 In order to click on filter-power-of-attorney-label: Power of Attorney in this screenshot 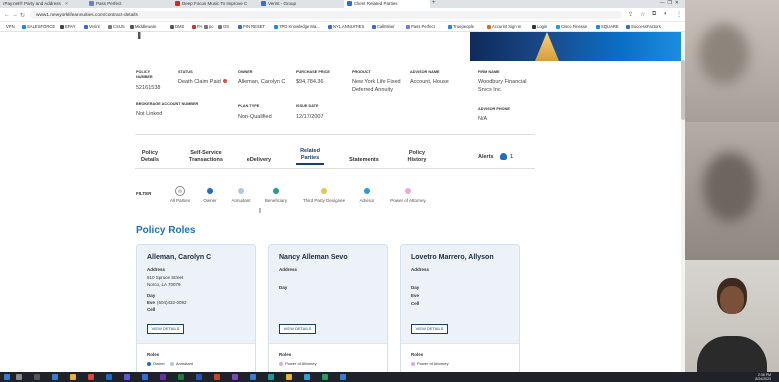, I will do `click(408, 200)`.